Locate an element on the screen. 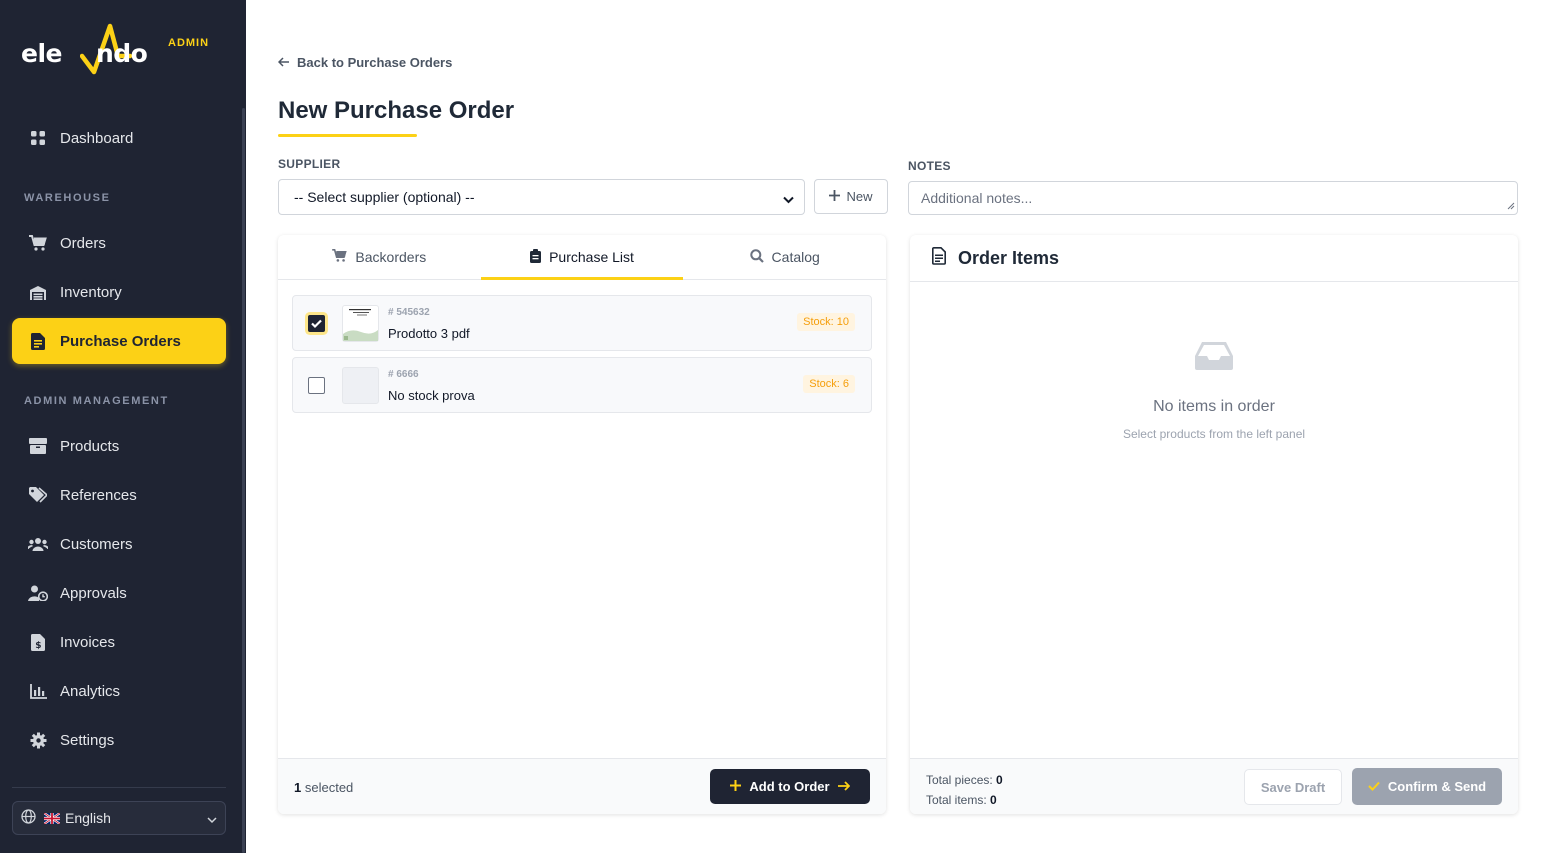 The height and width of the screenshot is (853, 1550). sidebar-item-products: Products is located at coordinates (119, 446).